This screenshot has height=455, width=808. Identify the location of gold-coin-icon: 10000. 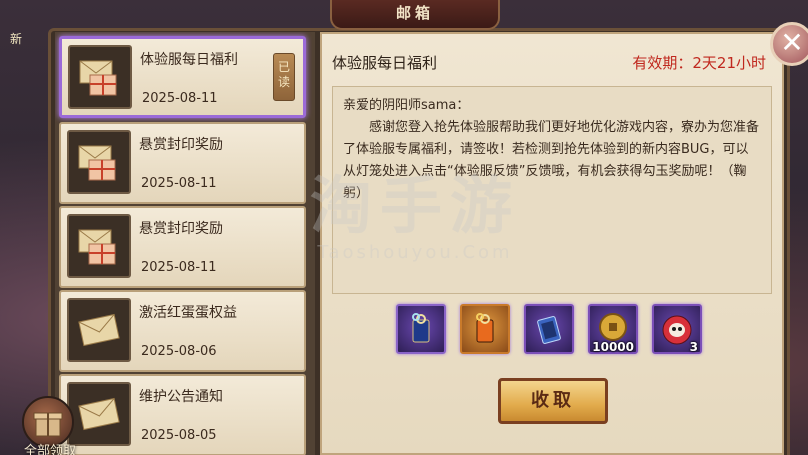
(613, 329).